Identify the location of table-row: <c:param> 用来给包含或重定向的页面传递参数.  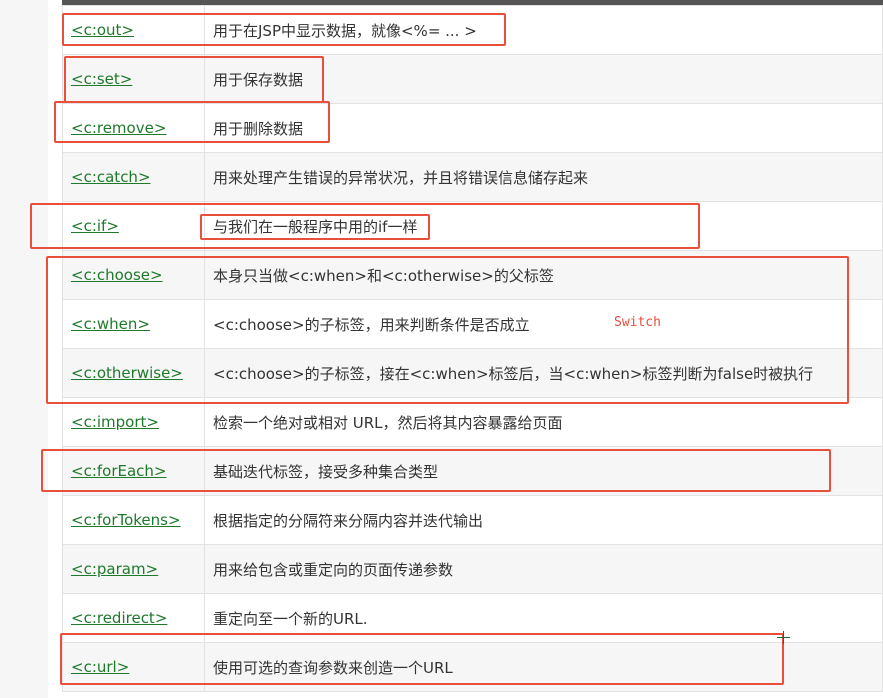
(472, 569).